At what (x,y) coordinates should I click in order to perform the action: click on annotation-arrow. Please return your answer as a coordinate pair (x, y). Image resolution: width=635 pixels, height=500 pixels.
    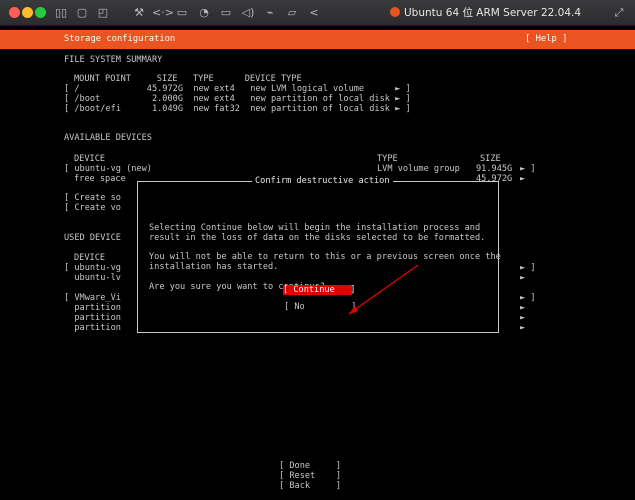
    Looking at the image, I should click on (383, 289).